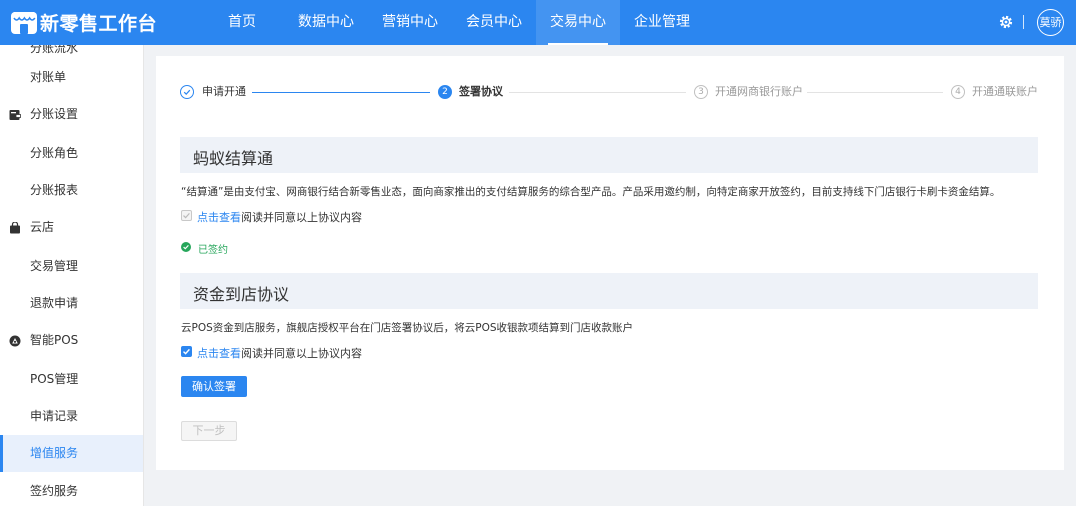  Describe the element at coordinates (54, 340) in the screenshot. I see `sidebar-item-label: 智能POS` at that location.